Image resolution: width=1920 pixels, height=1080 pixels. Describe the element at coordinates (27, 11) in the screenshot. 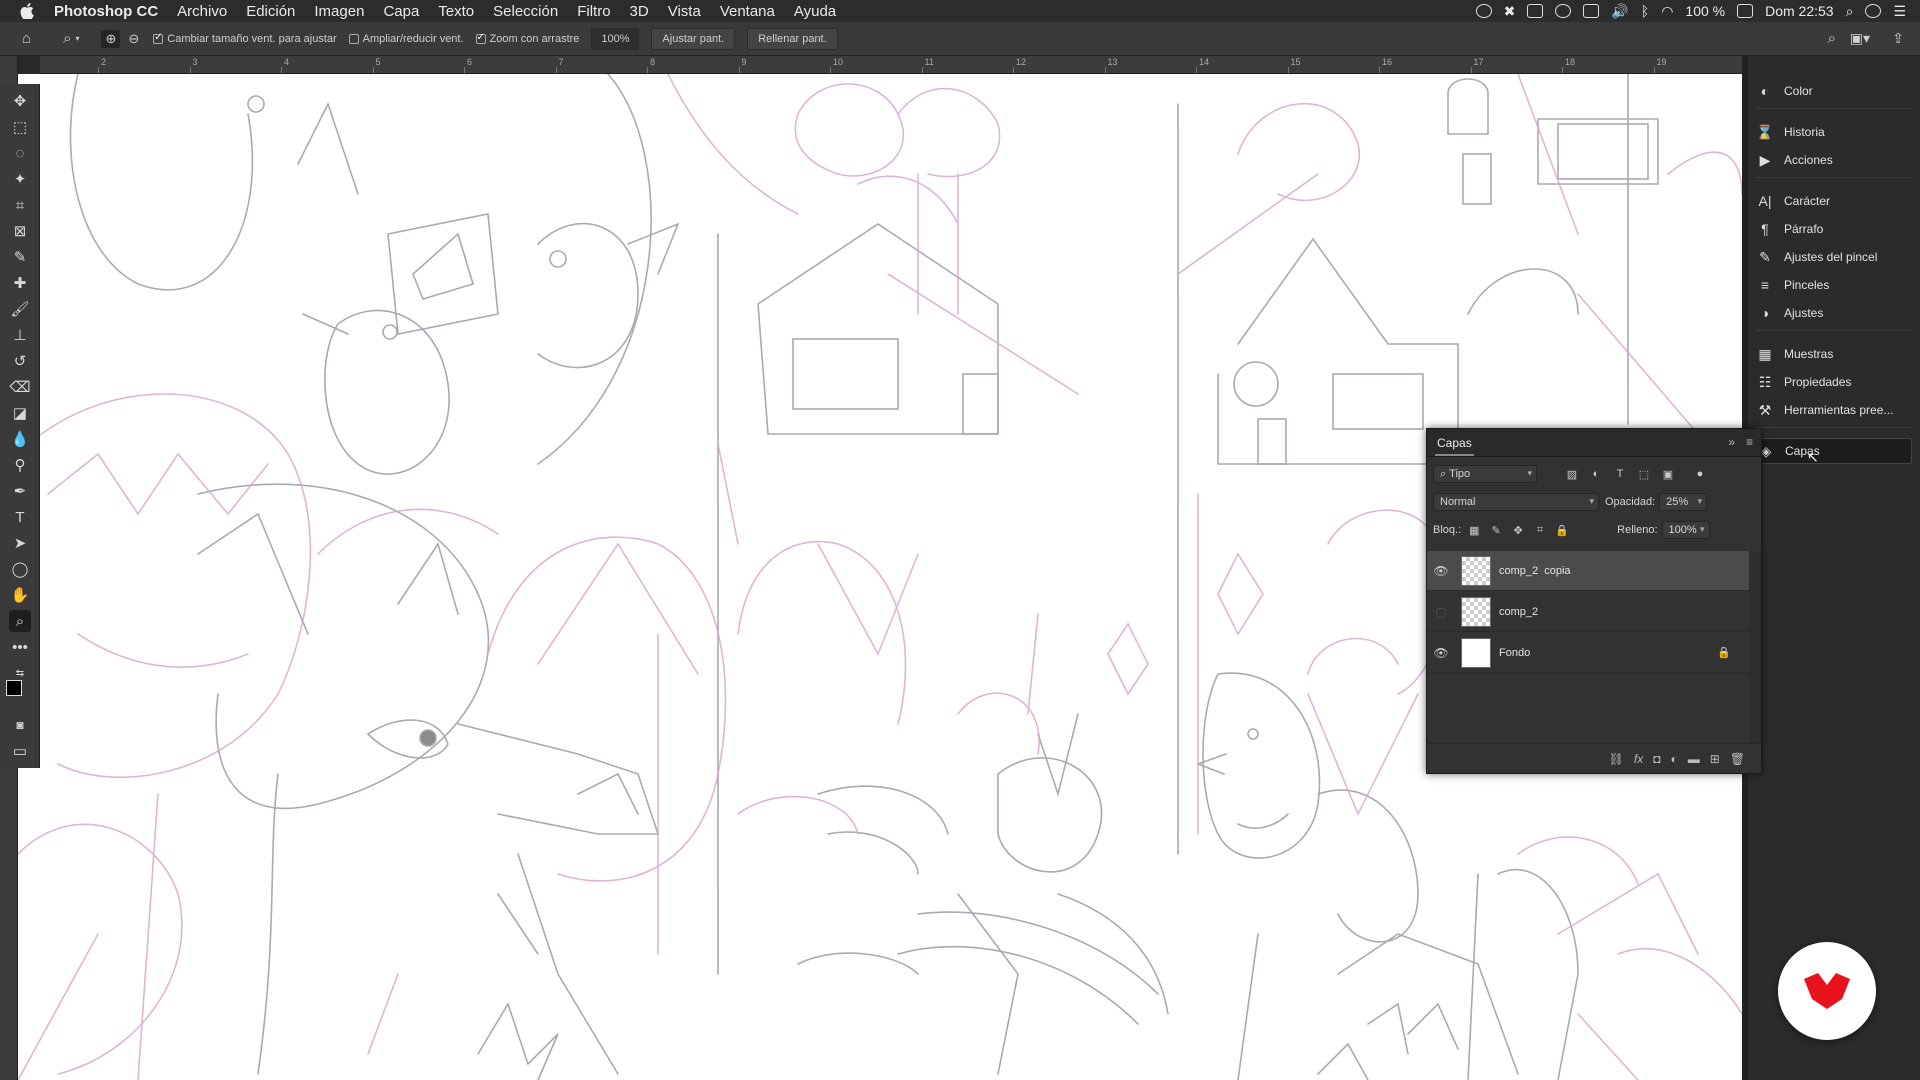

I see `apple-icon` at that location.